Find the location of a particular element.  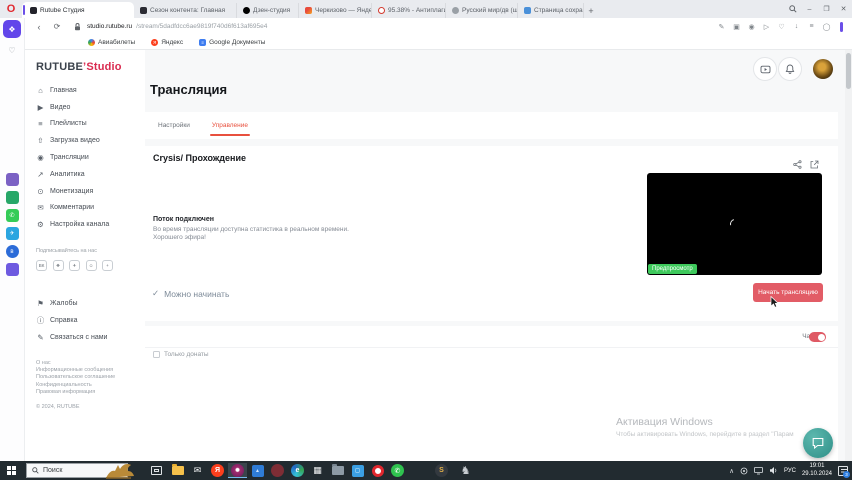

user-avatar is located at coordinates (823, 69).